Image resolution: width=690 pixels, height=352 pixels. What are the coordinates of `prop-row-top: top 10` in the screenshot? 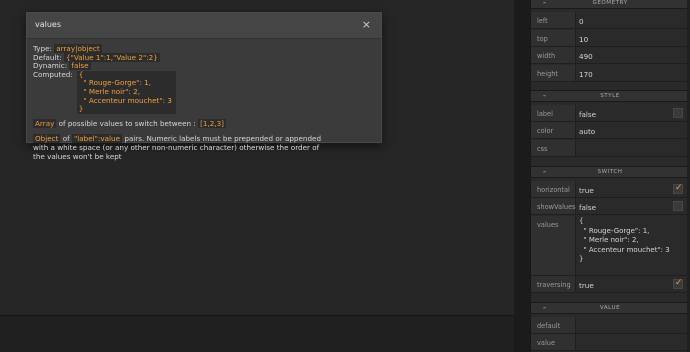 It's located at (610, 38).